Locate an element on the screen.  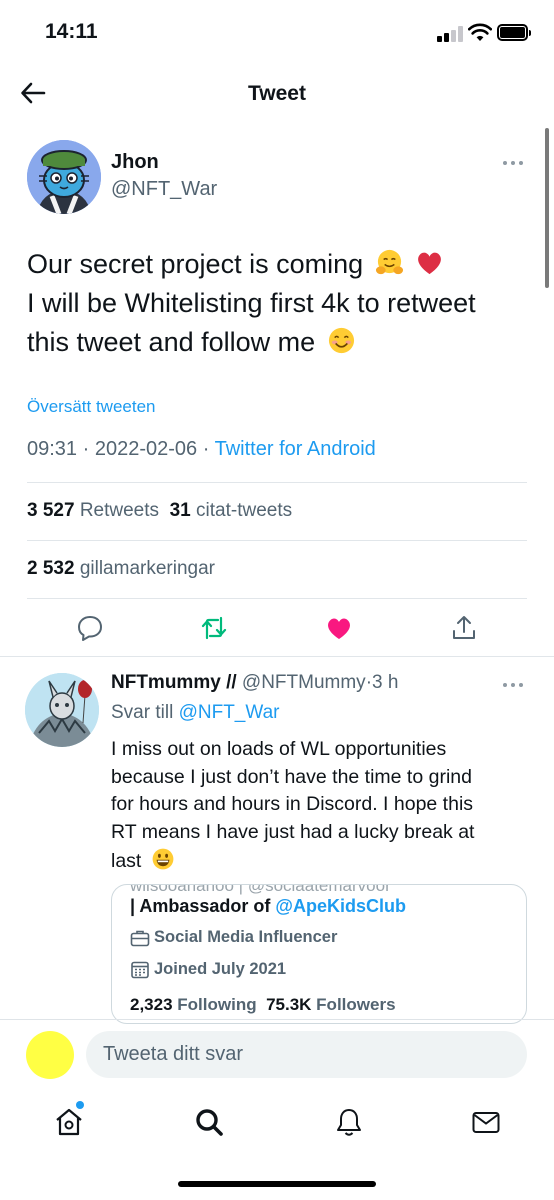
reply-author-avatar is located at coordinates (62, 710).